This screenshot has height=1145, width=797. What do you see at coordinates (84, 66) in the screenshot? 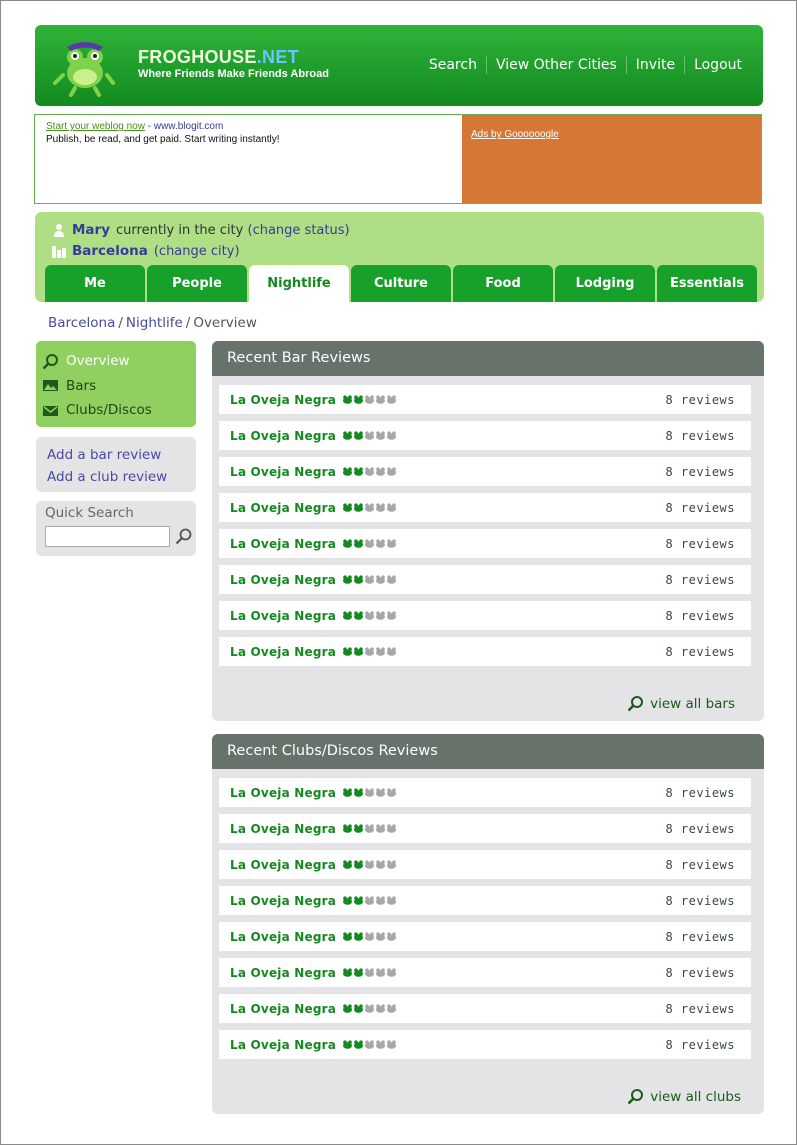
I see `frog-logo-icon` at bounding box center [84, 66].